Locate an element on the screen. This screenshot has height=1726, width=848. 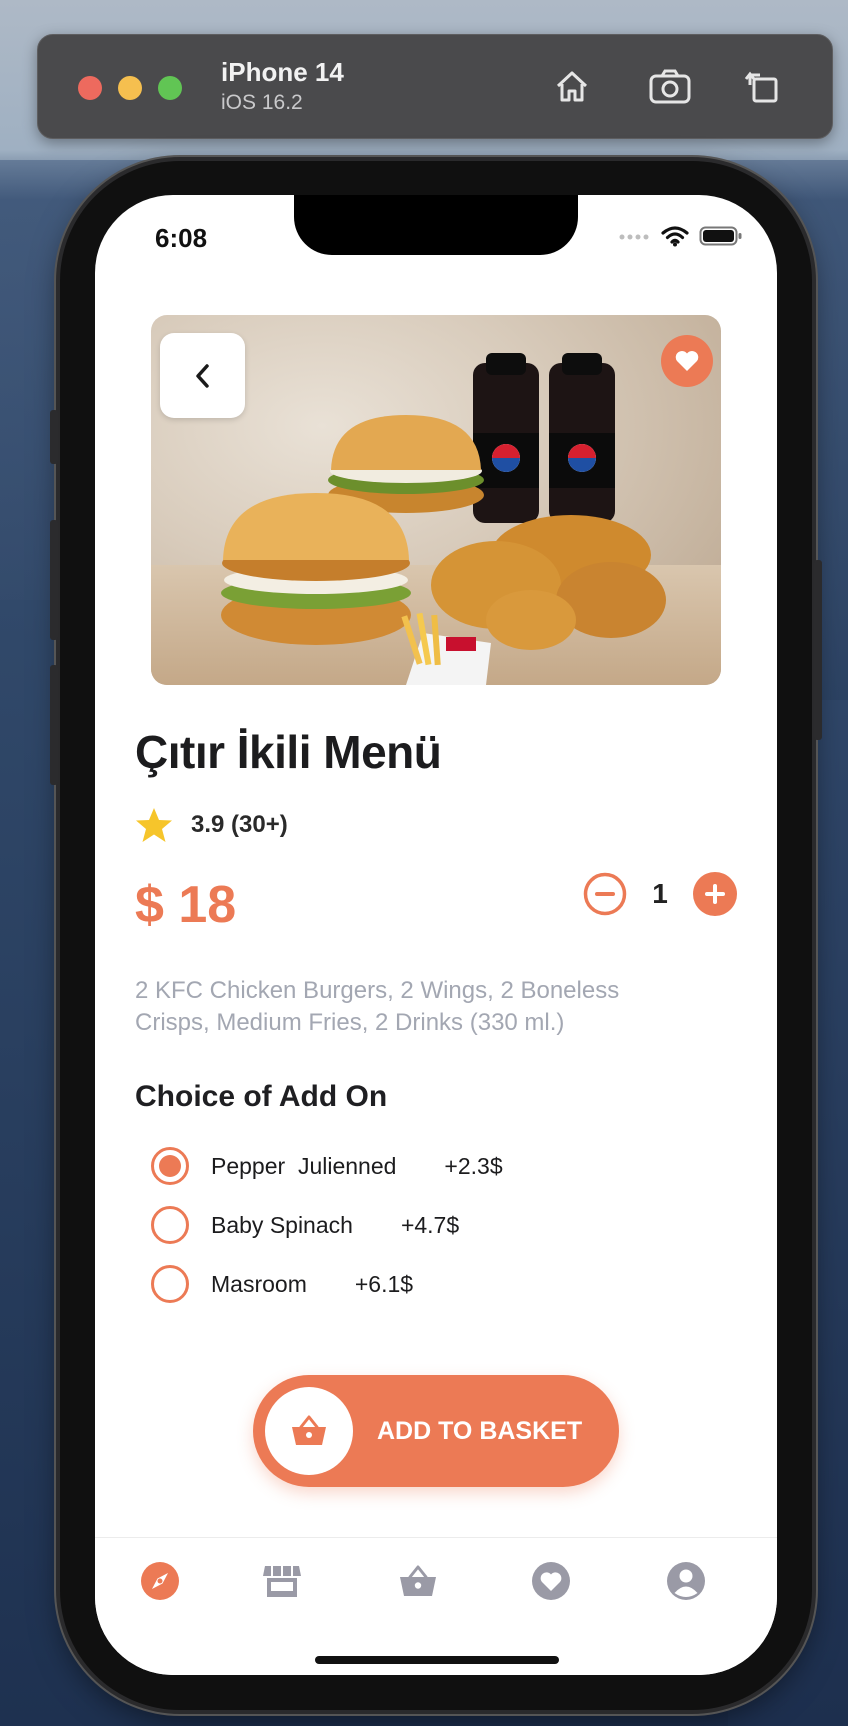
quantity-stepper: 1 is located at coordinates (660, 894).